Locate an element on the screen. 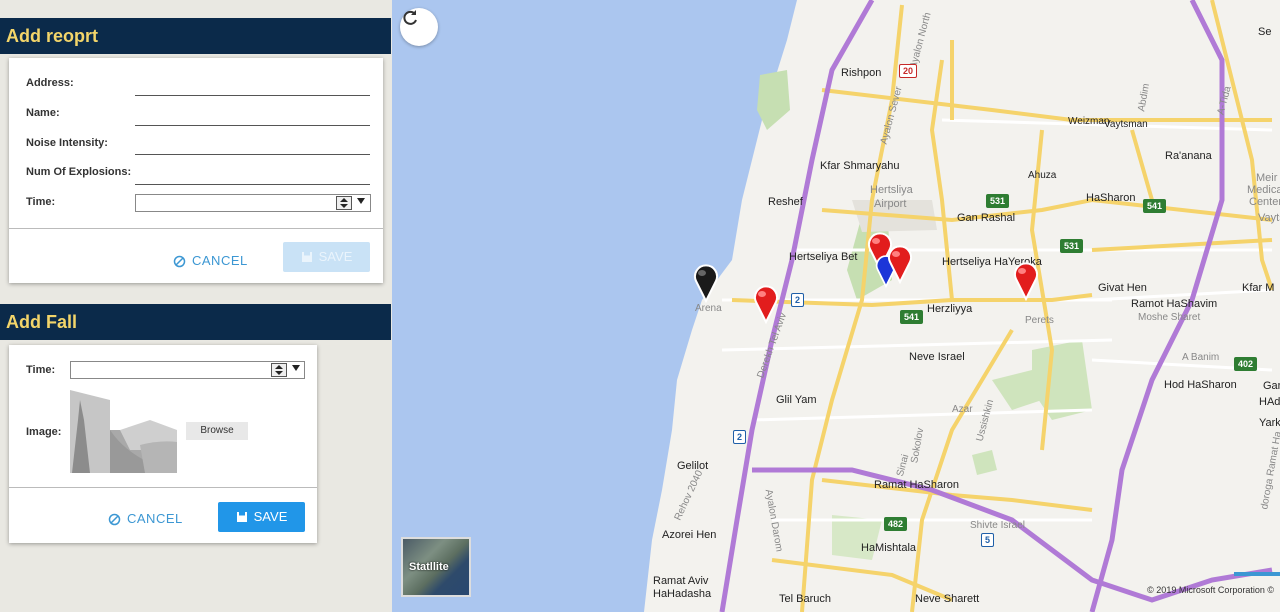 The width and height of the screenshot is (1280, 612). place-label: Vaytsman is located at coordinates (1126, 124).